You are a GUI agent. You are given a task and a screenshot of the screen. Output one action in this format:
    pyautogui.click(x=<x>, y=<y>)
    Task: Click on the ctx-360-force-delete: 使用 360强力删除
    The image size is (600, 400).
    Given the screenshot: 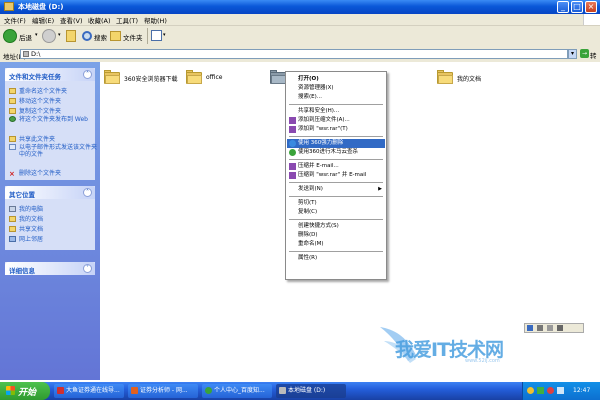 What is the action you would take?
    pyautogui.click(x=336, y=143)
    